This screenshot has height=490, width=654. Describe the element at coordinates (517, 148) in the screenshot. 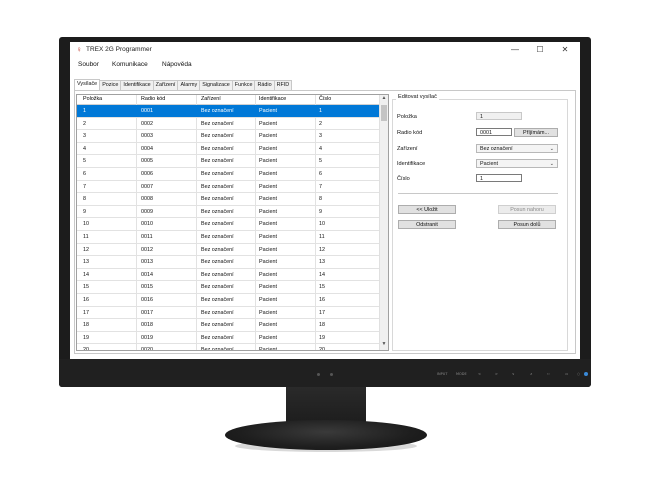

I see `zarizeni-select: Bez označení ⌄` at that location.